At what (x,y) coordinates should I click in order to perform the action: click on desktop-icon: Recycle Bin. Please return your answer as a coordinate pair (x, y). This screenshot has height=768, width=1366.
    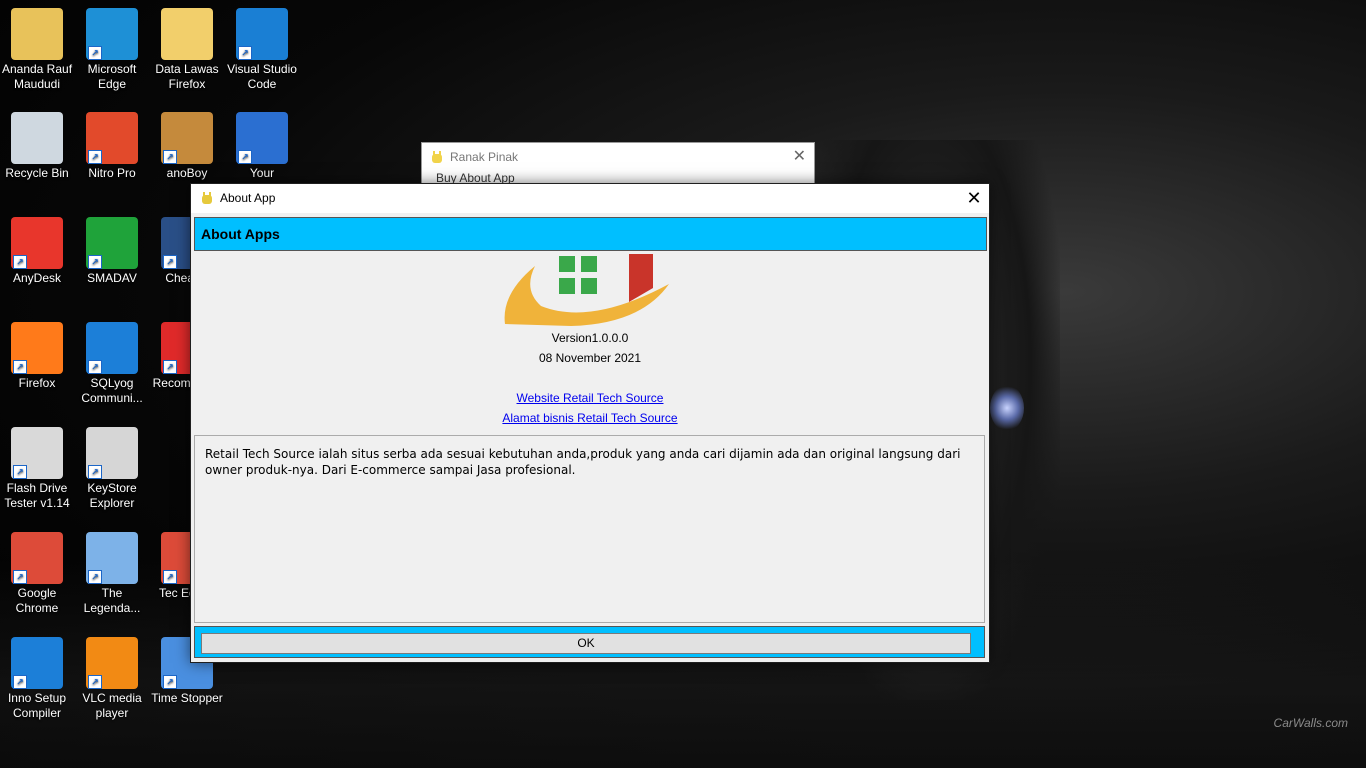
    Looking at the image, I should click on (37, 146).